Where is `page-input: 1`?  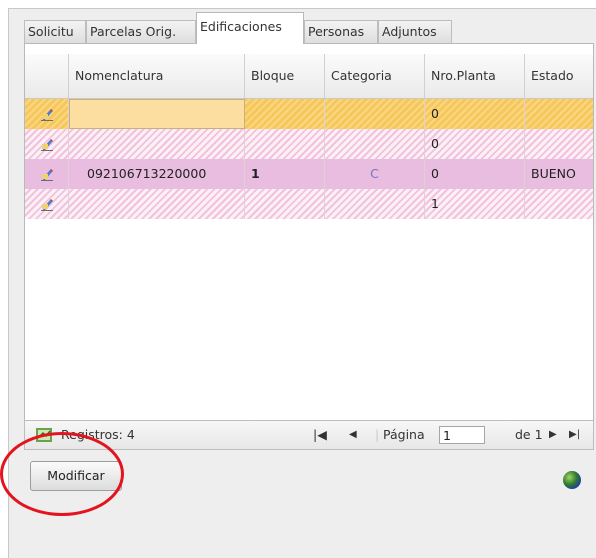 page-input: 1 is located at coordinates (462, 435).